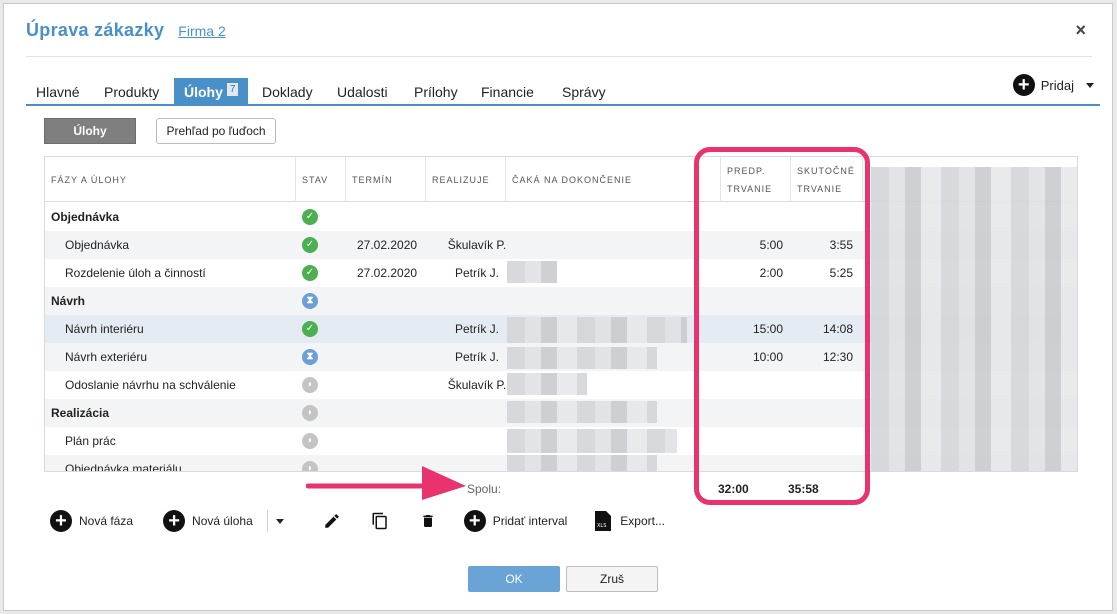 This screenshot has height=614, width=1117. What do you see at coordinates (386, 179) in the screenshot?
I see `col-header-term: TERMÍN` at bounding box center [386, 179].